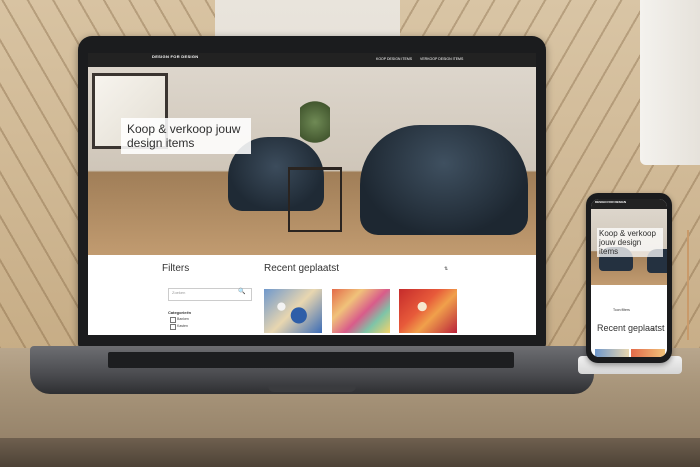  Describe the element at coordinates (311, 360) in the screenshot. I see `laptop-keyboard` at that location.